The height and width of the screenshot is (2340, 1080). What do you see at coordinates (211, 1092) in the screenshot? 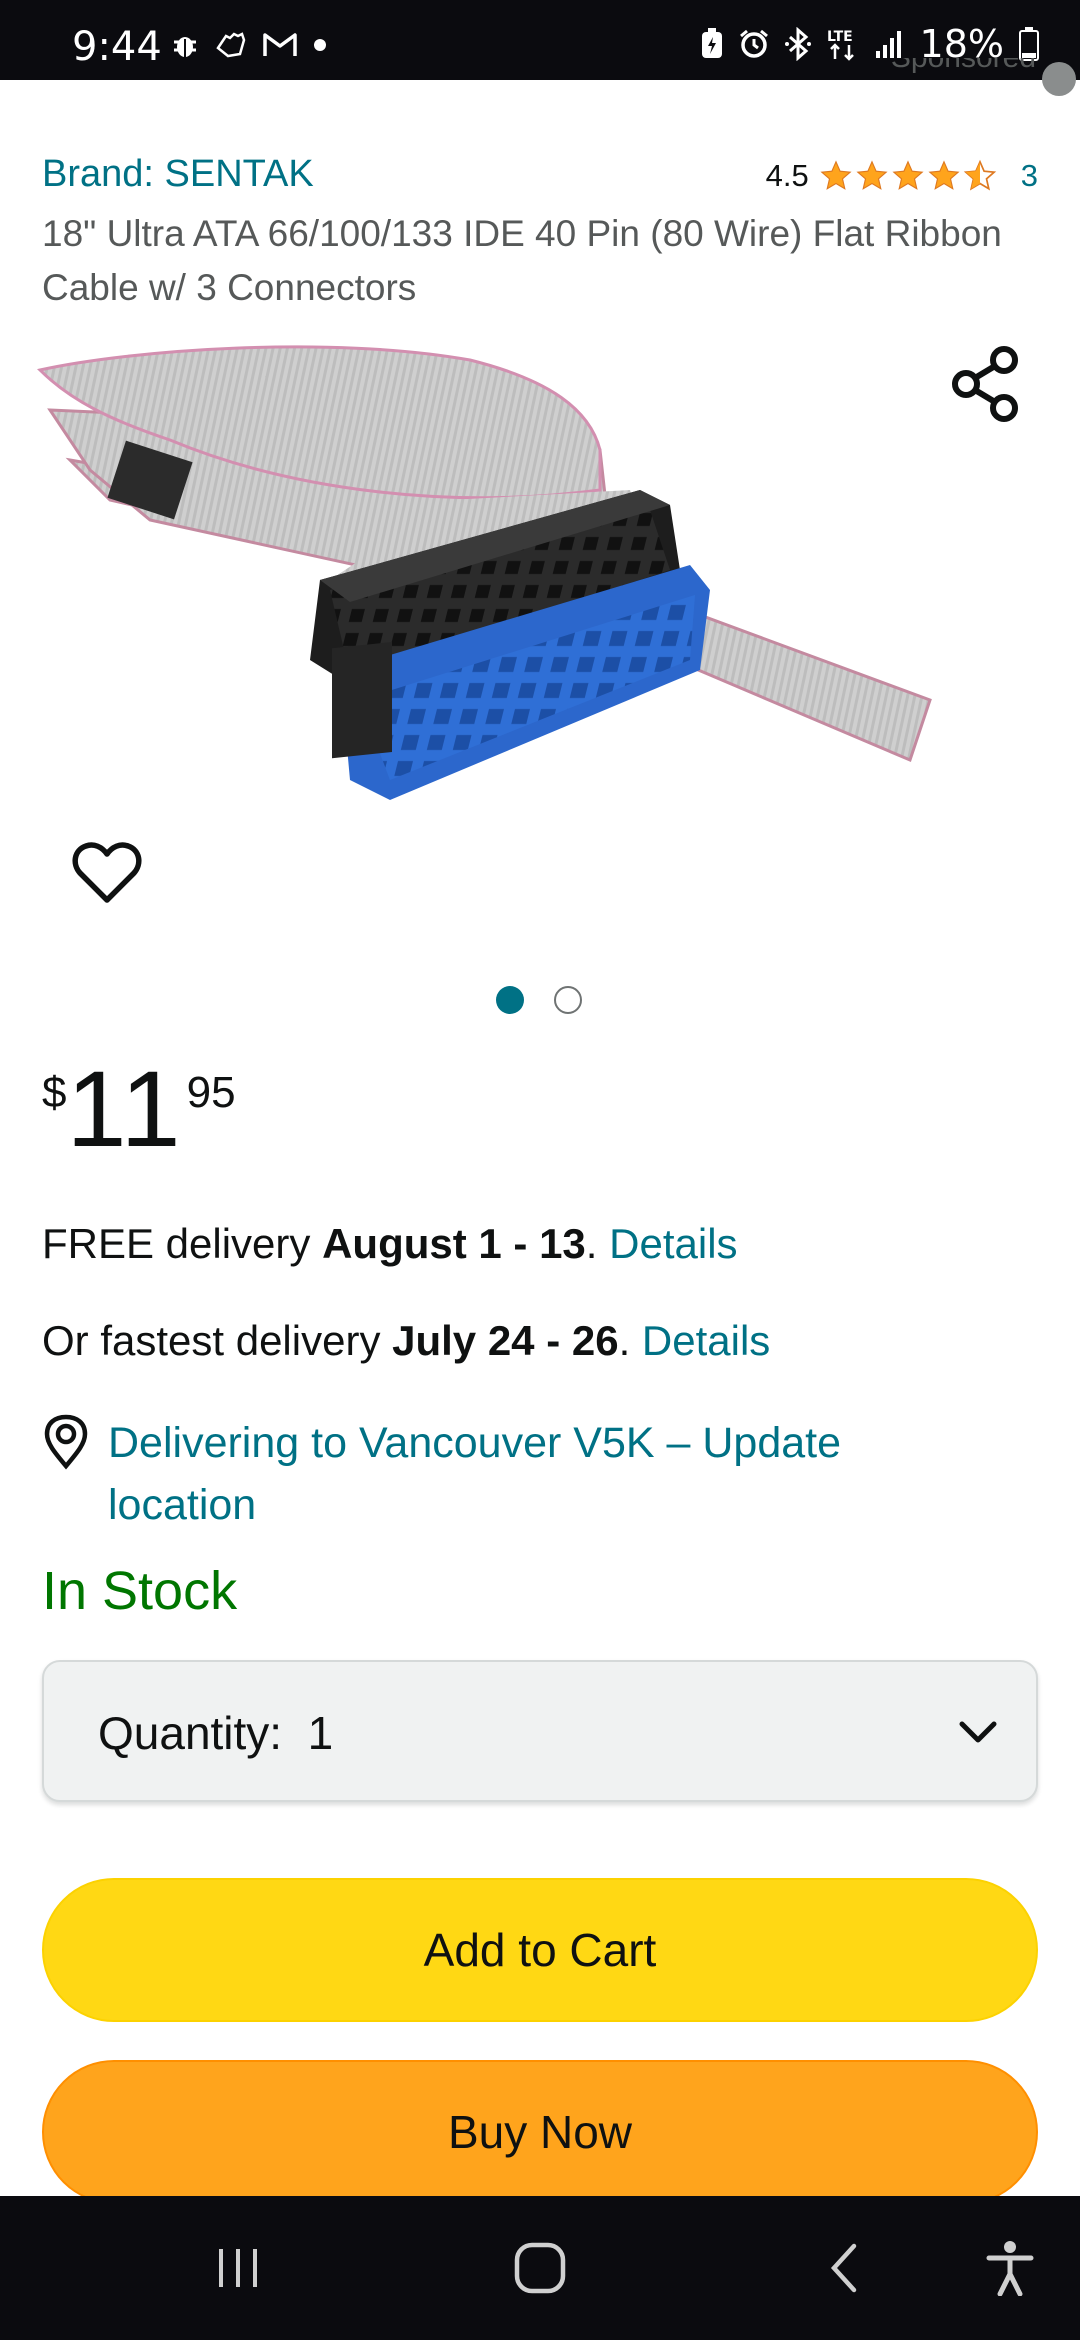
I see `price-fraction: 95` at bounding box center [211, 1092].